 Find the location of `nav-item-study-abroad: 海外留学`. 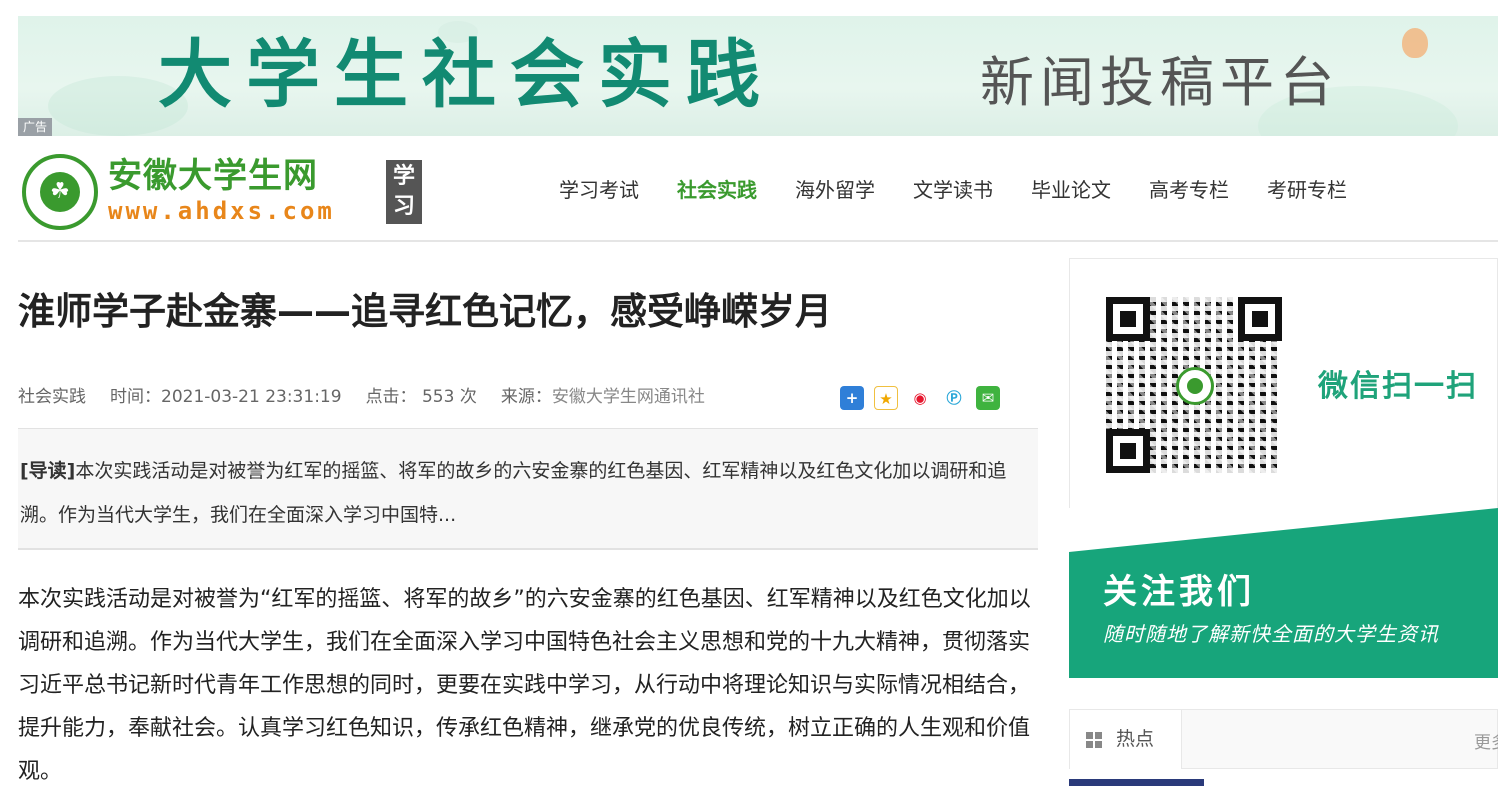

nav-item-study-abroad: 海外留学 is located at coordinates (835, 190).